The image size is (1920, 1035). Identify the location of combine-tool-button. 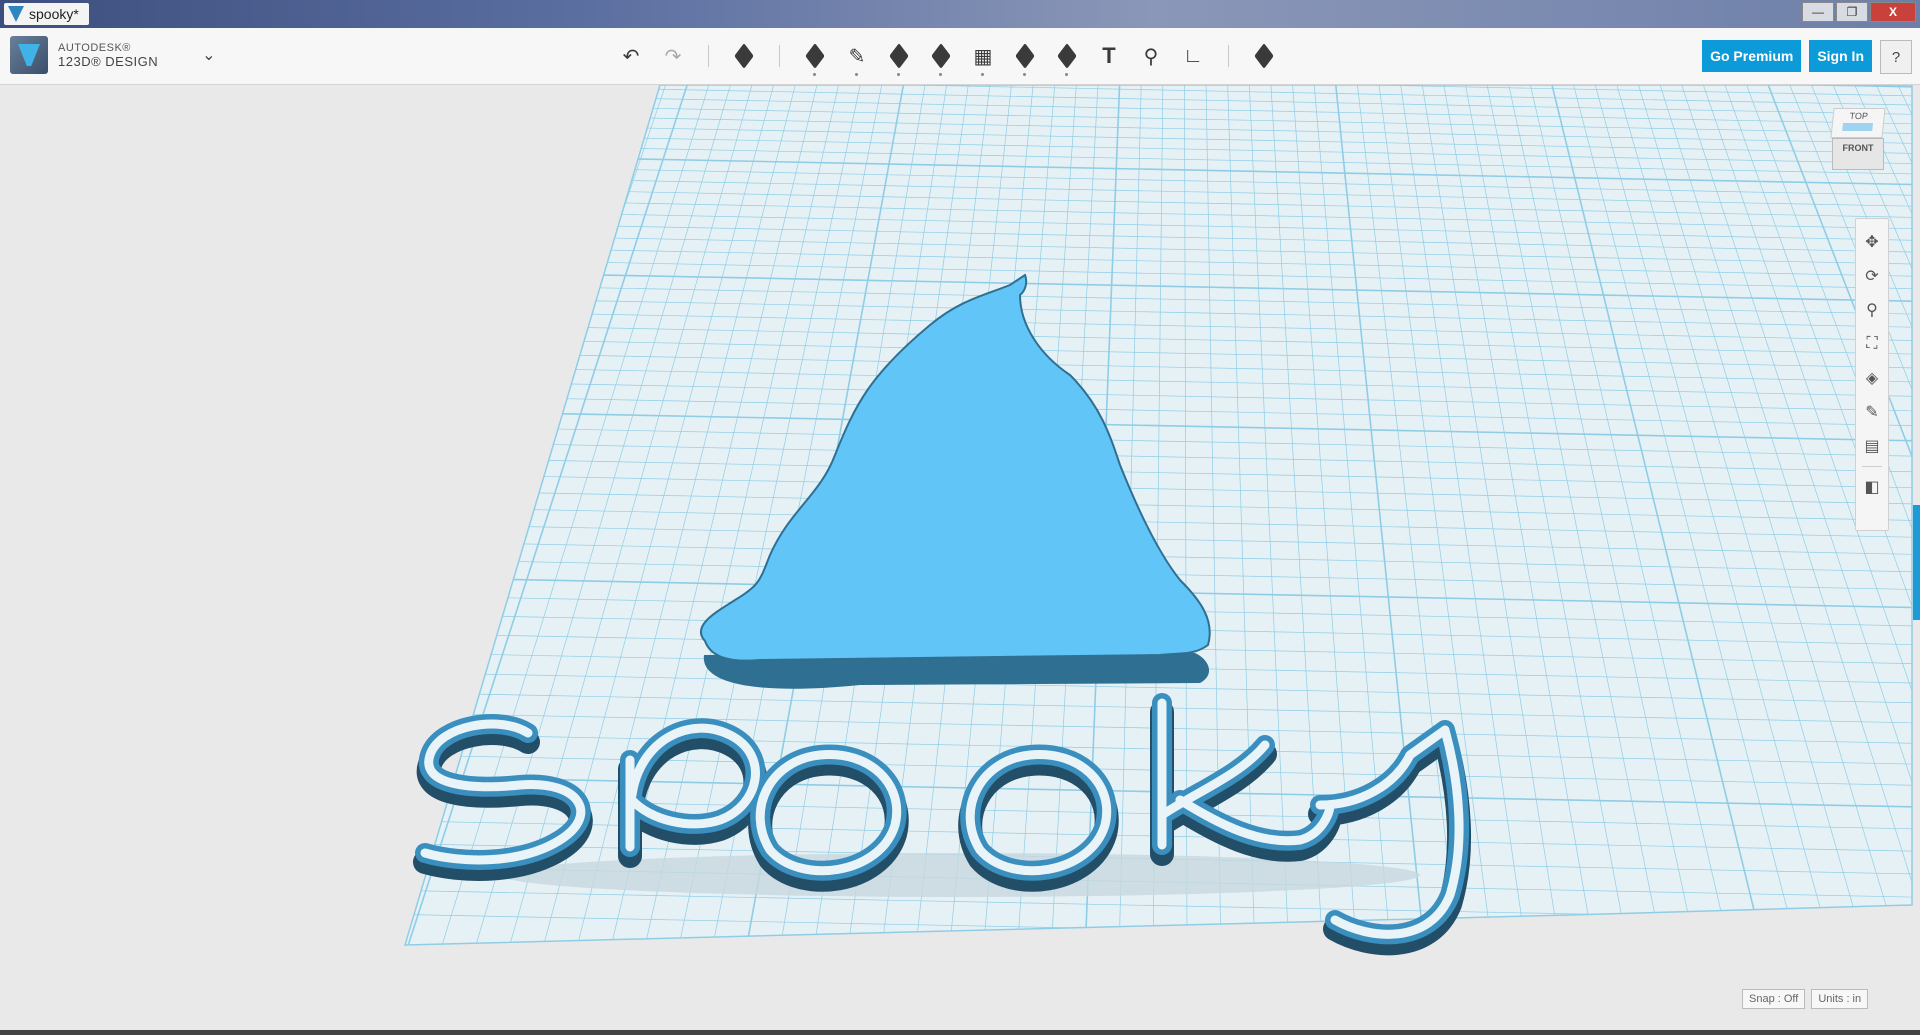
(1067, 58).